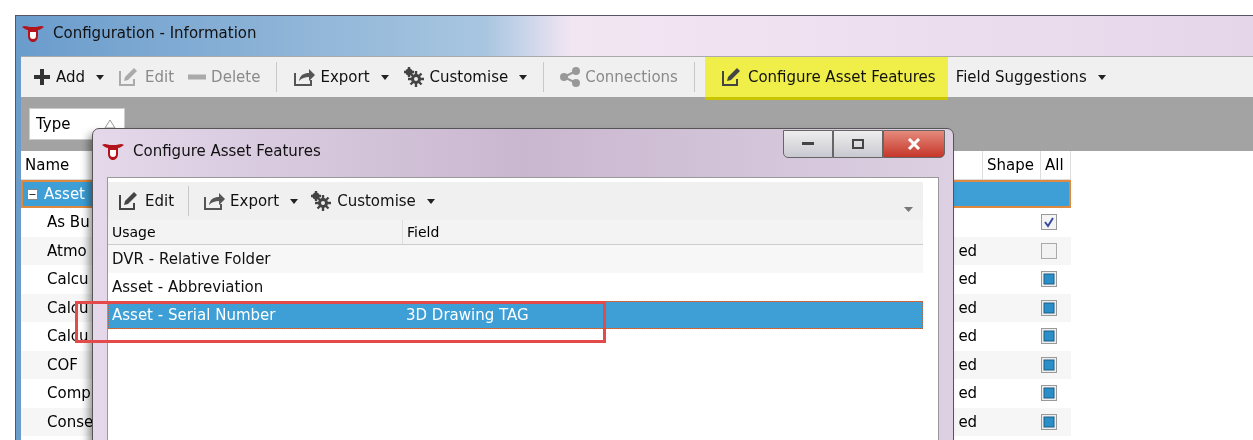 The image size is (1253, 440). What do you see at coordinates (227, 151) in the screenshot?
I see `dialog-title: Configure Asset Features` at bounding box center [227, 151].